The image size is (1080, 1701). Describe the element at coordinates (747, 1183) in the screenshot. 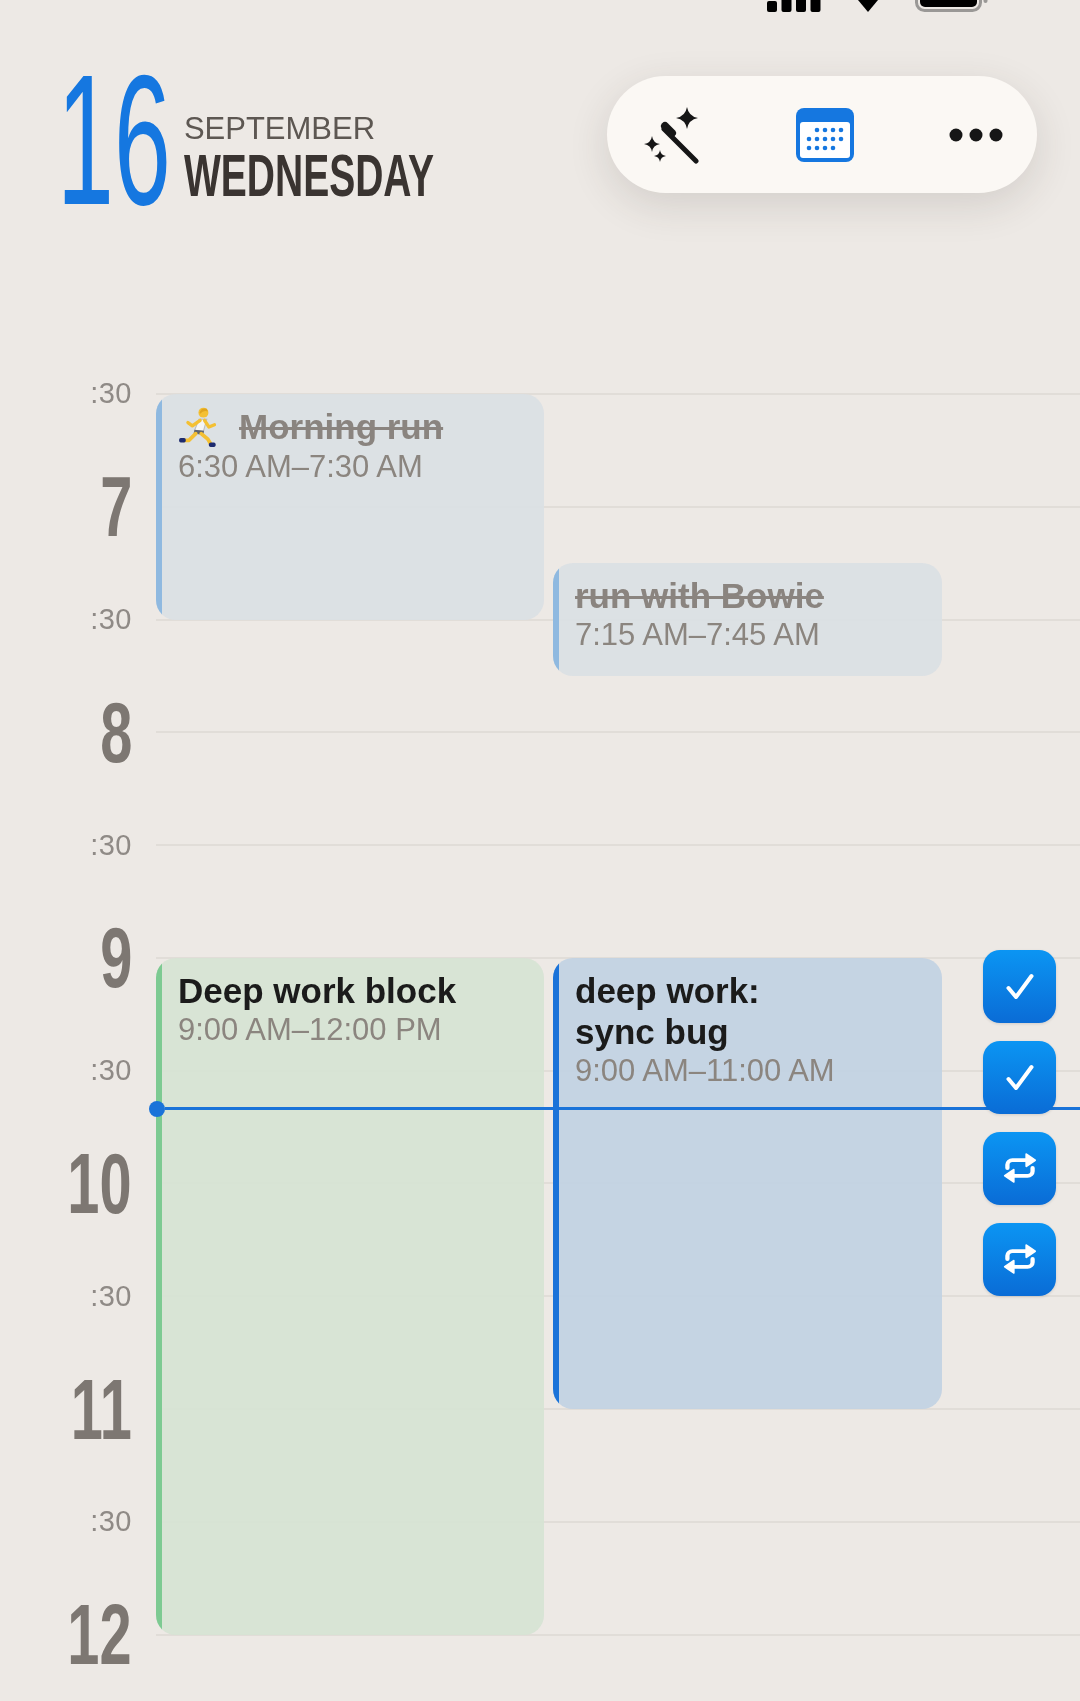

I see `event-card: deep work: sync bug 9:00 AM–11:00 AM` at that location.